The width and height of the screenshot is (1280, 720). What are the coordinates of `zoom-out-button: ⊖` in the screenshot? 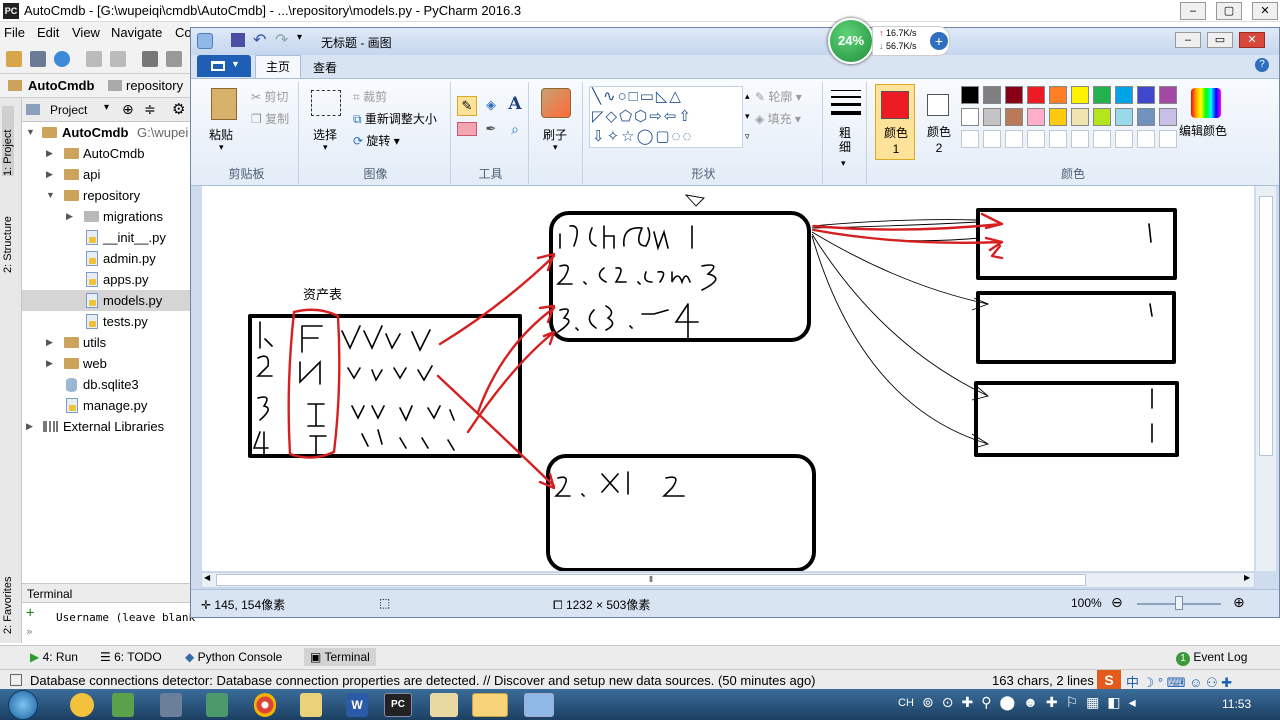 It's located at (1117, 602).